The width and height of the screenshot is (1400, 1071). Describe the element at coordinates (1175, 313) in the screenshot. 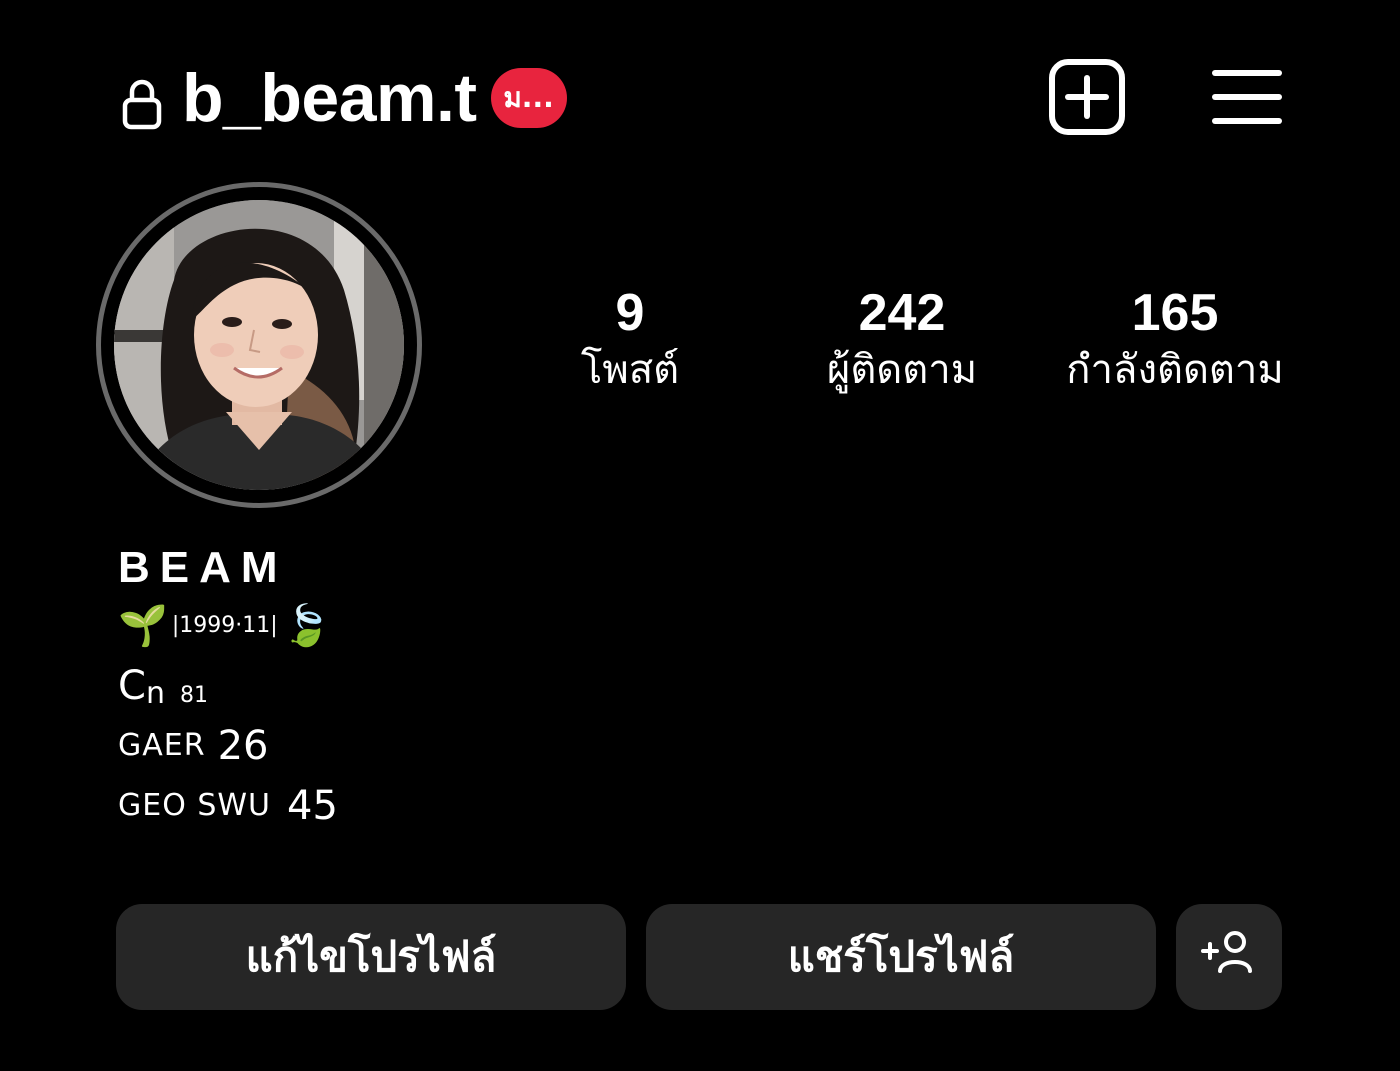

I see `following-count: 165` at that location.